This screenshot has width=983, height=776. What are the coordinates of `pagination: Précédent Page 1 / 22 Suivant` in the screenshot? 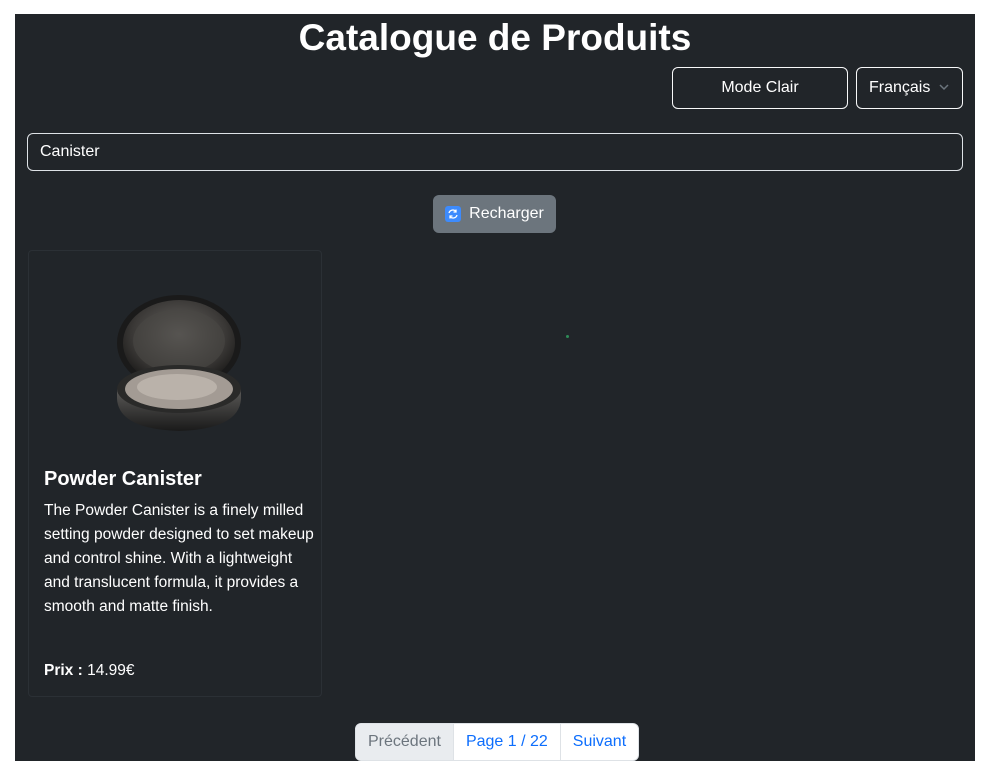 It's located at (497, 742).